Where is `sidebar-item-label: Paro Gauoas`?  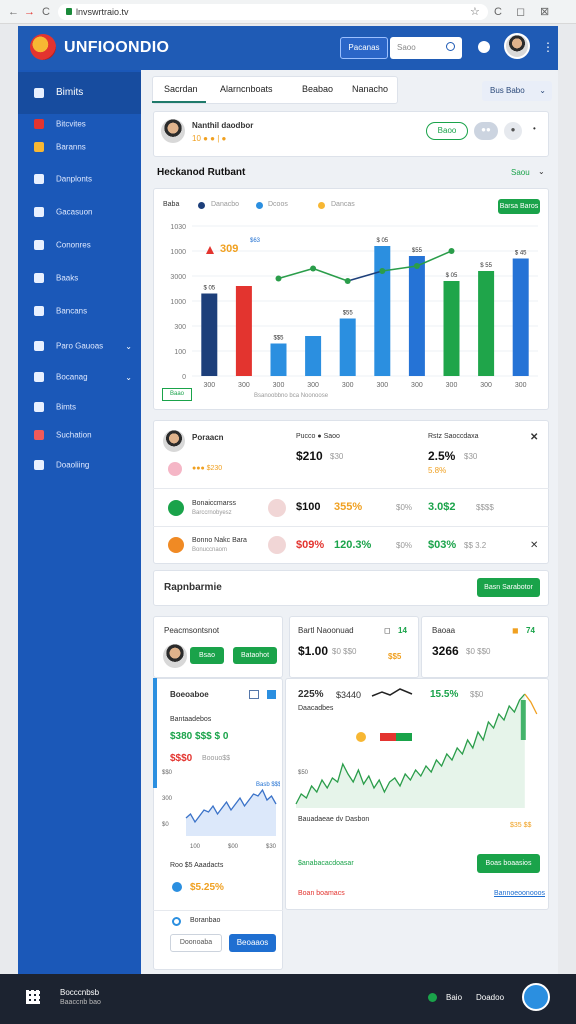 sidebar-item-label: Paro Gauoas is located at coordinates (80, 346).